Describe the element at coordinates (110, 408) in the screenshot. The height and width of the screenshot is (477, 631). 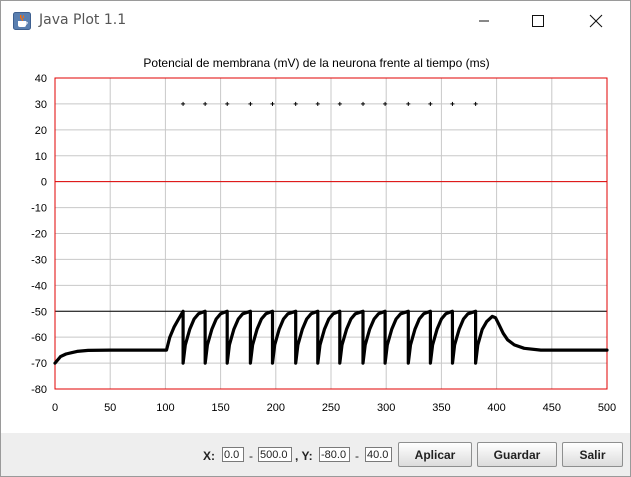
I see `x-tick-label: 50` at that location.